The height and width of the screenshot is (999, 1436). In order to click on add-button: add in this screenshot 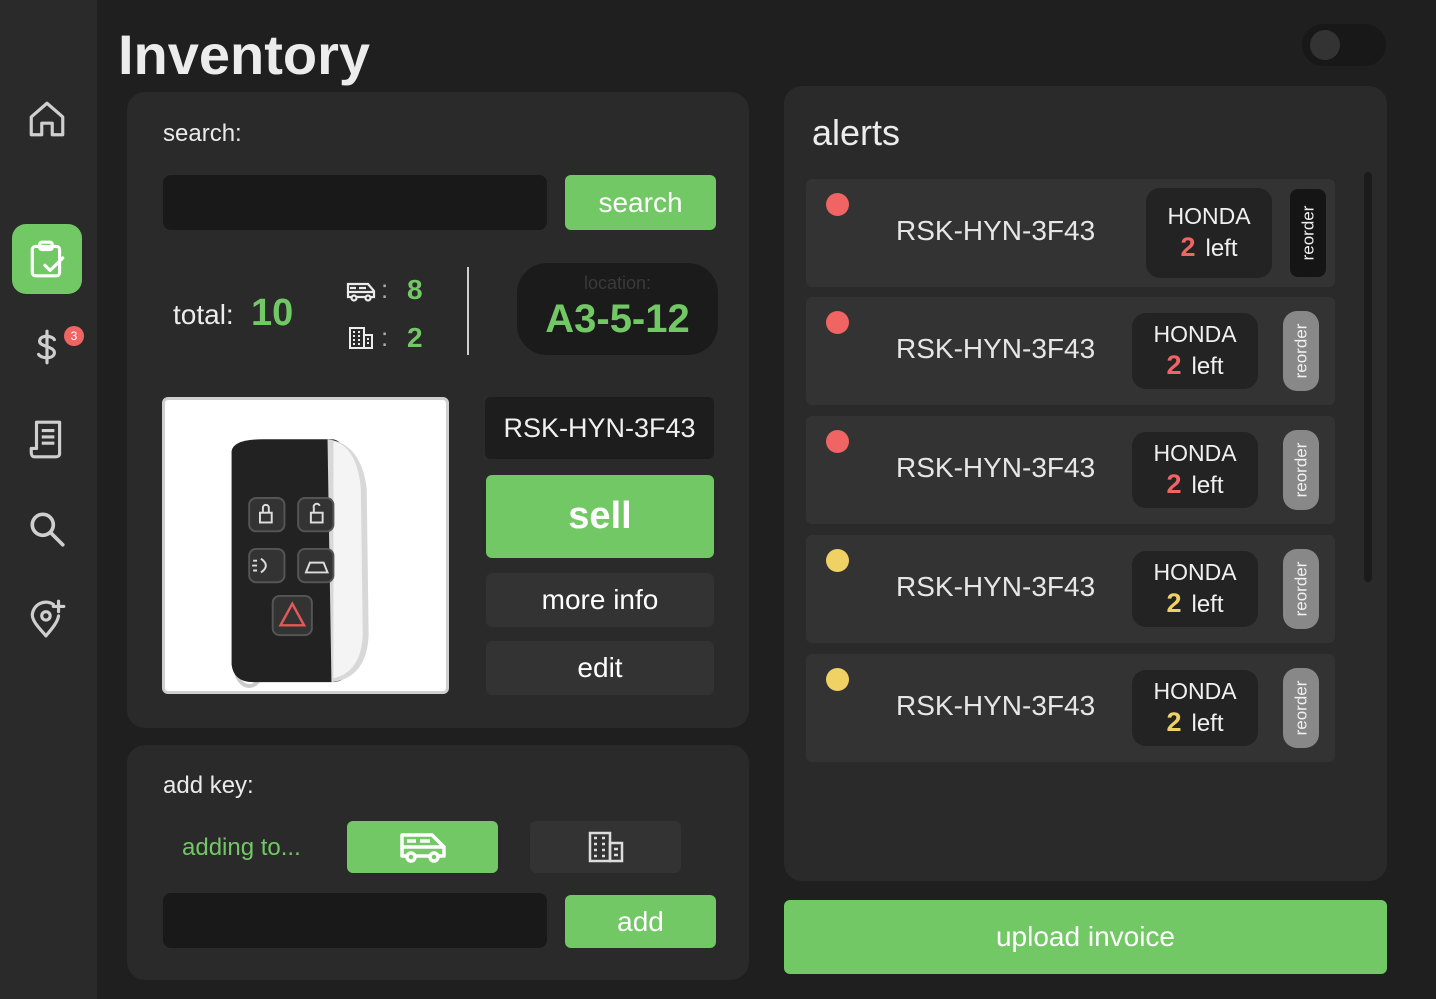, I will do `click(640, 921)`.